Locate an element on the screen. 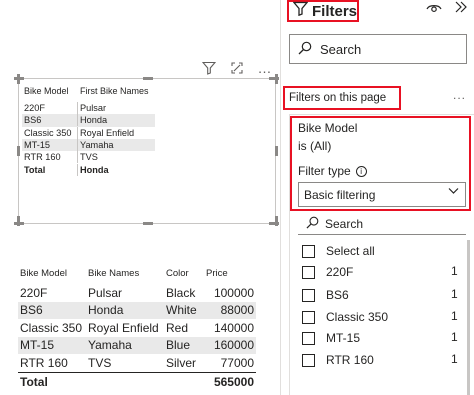 The image size is (474, 395). column-header: Color is located at coordinates (184, 273).